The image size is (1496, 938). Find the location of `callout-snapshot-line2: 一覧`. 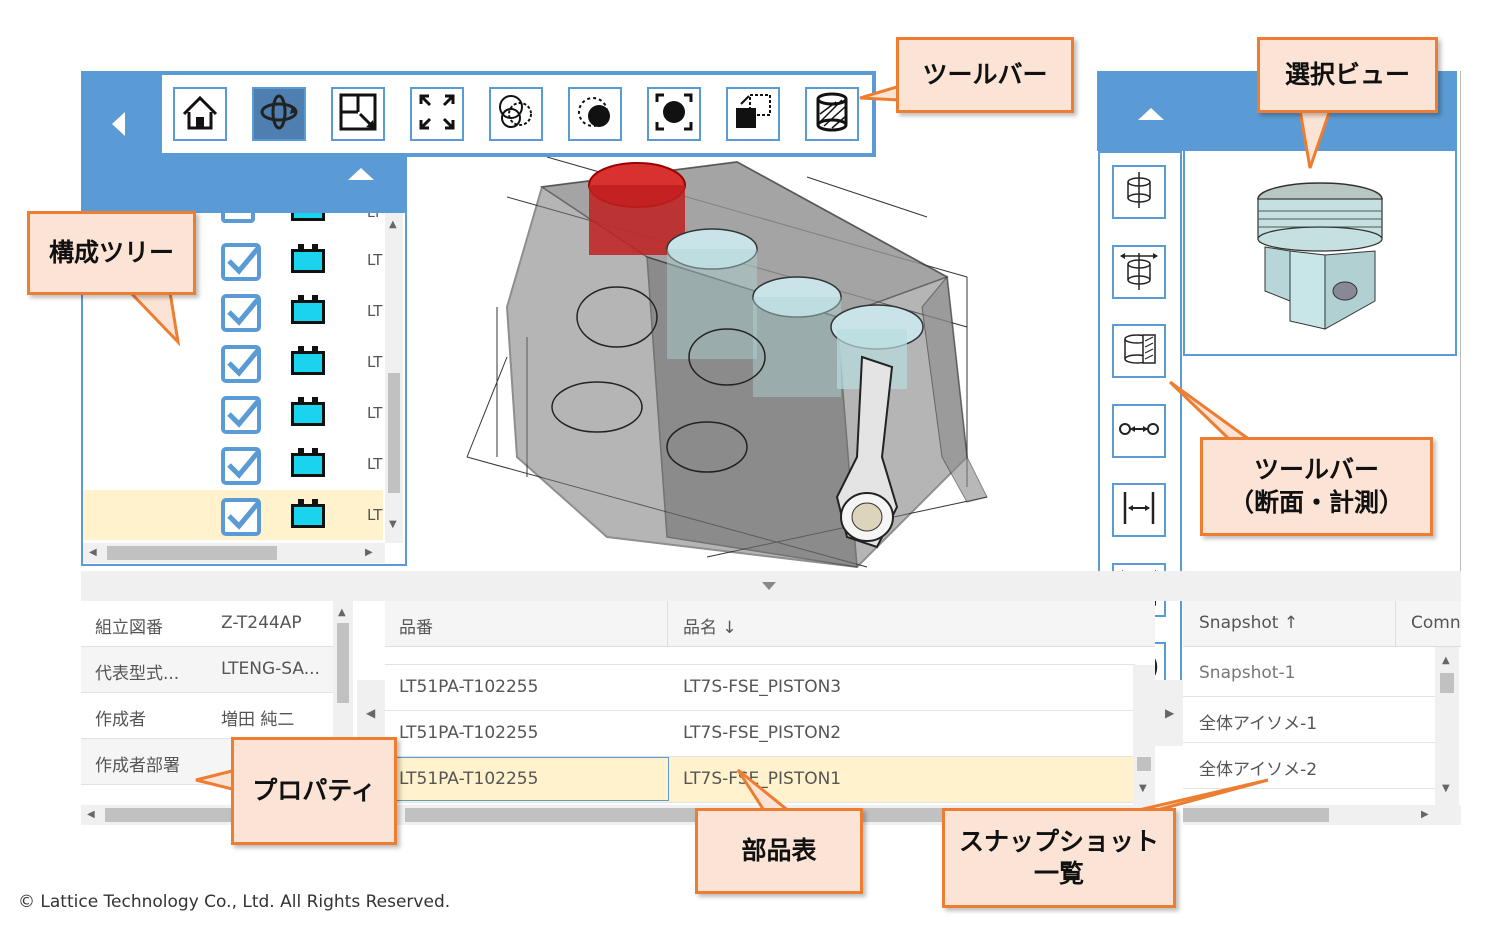

callout-snapshot-line2: 一覧 is located at coordinates (1058, 873).